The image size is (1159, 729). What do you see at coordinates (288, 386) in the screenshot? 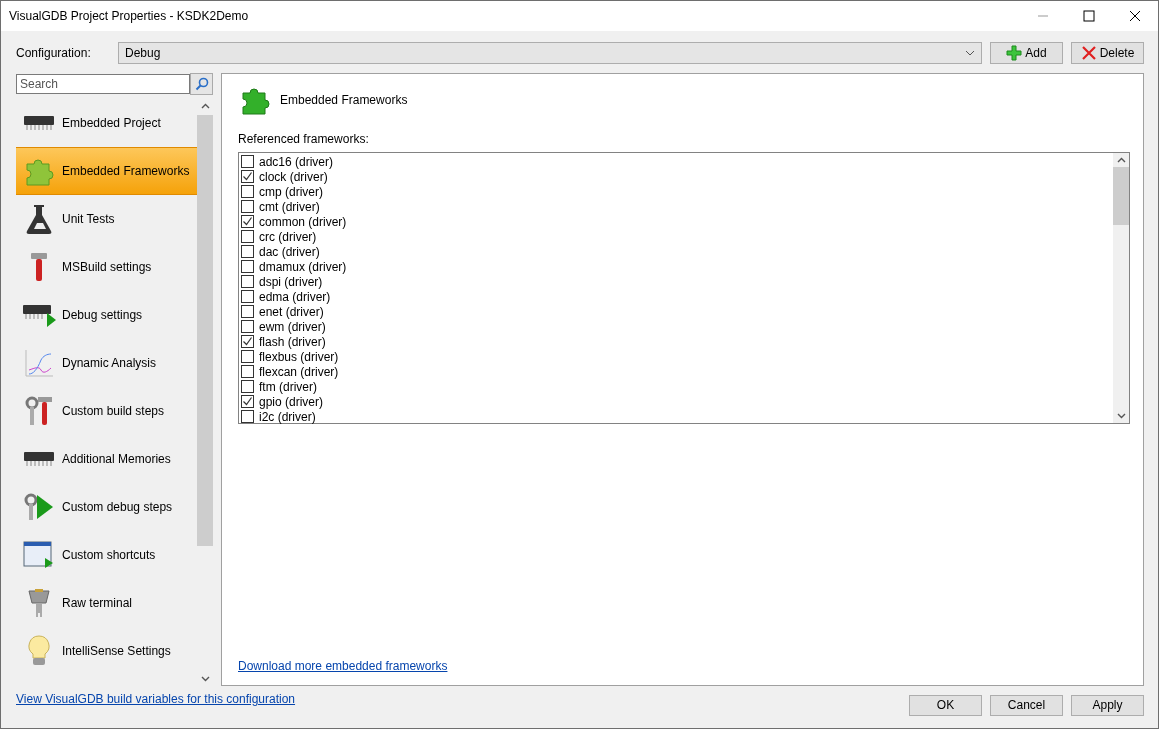
I see `framework-label: ftm (driver)` at bounding box center [288, 386].